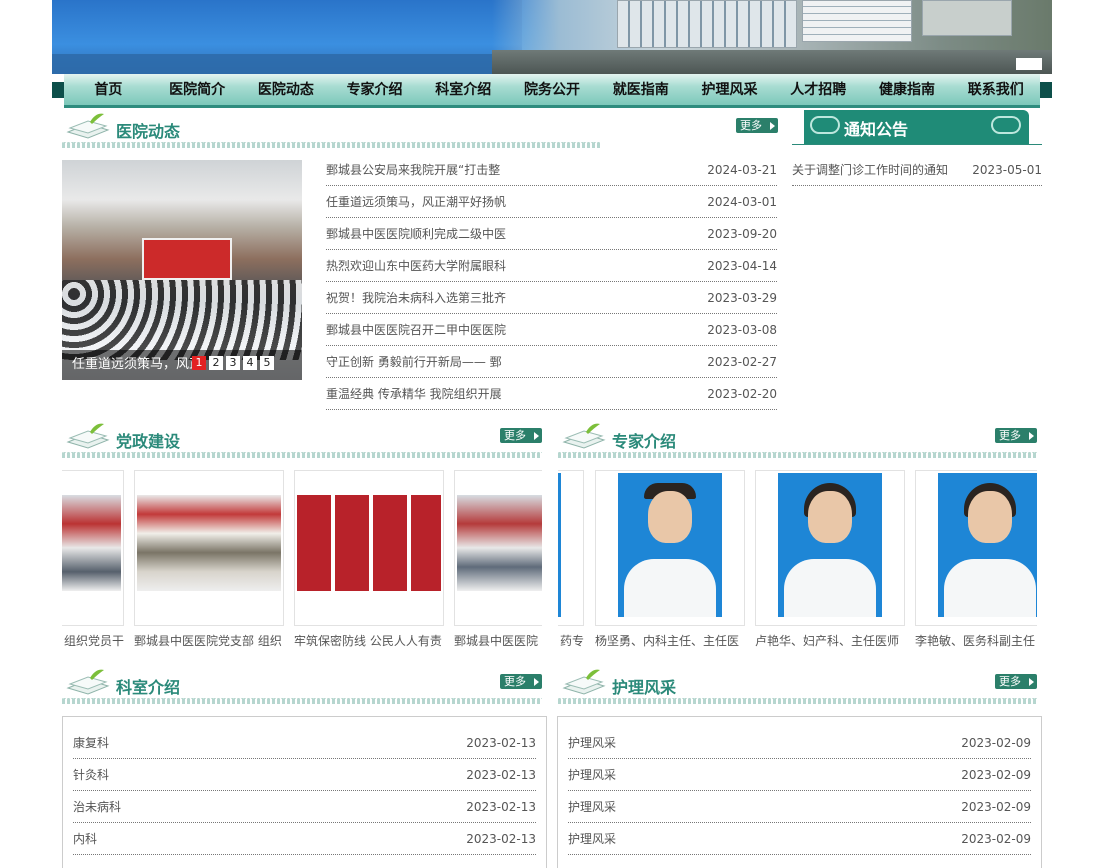 This screenshot has height=868, width=1094. Describe the element at coordinates (302, 687) in the screenshot. I see `departments-section-header: 科室介绍 更多` at that location.